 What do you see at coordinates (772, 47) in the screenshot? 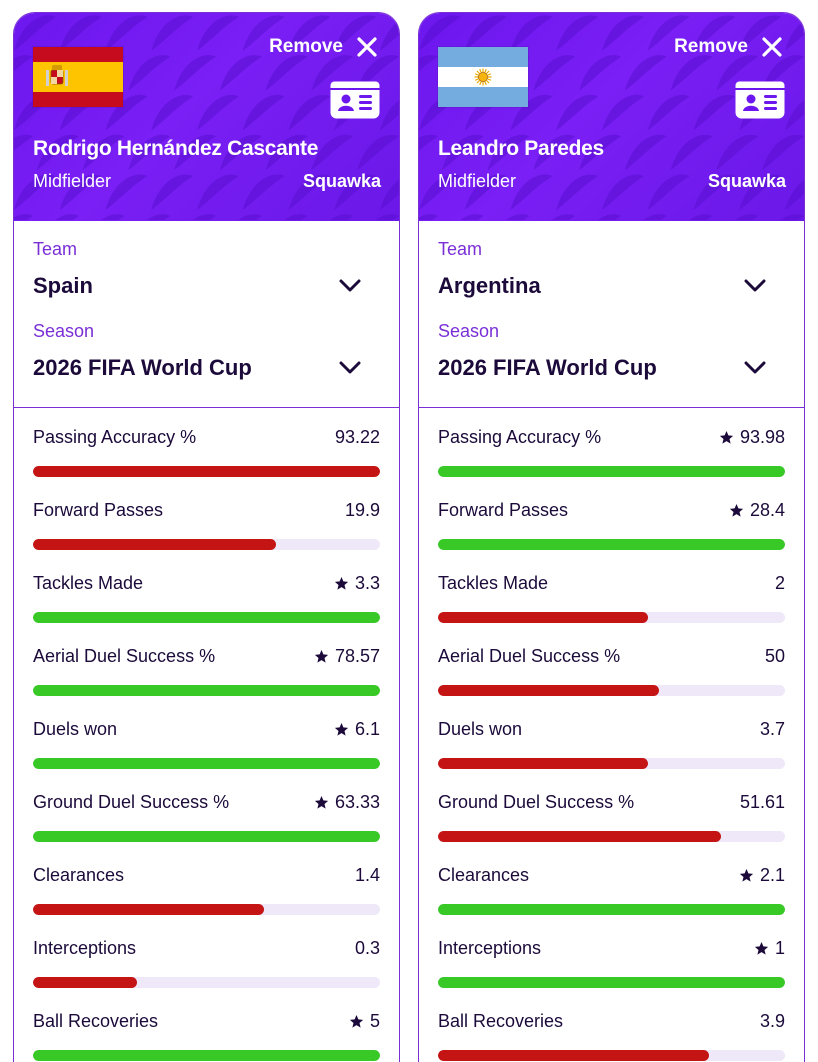
I see `close-icon` at bounding box center [772, 47].